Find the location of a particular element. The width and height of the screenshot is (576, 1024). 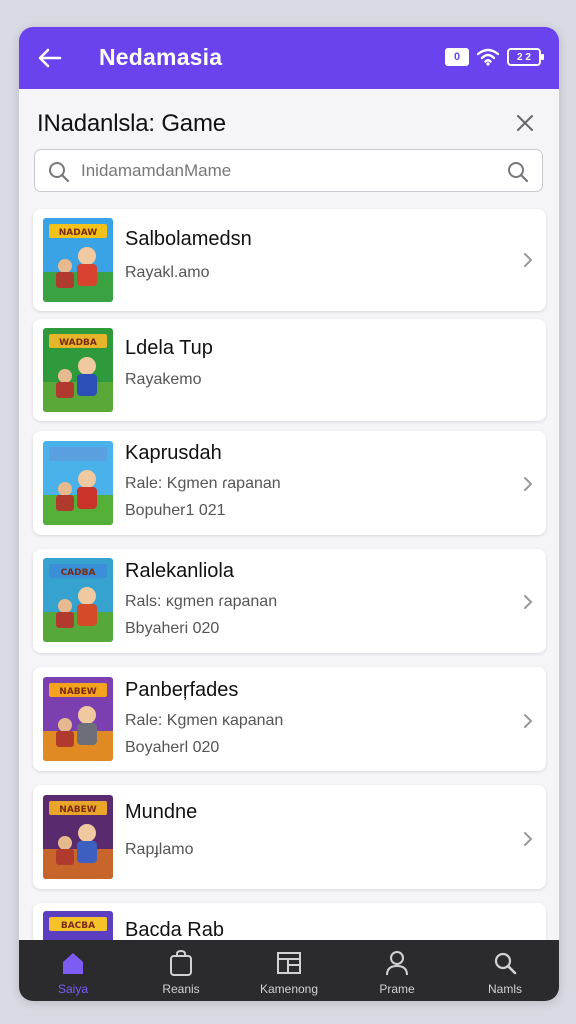

nav-item-home: Saiya is located at coordinates (73, 970).